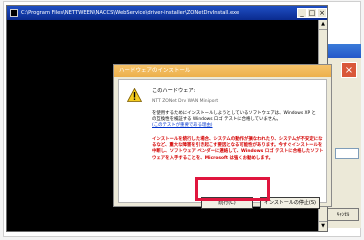 This screenshot has width=364, height=240. What do you see at coordinates (343, 214) in the screenshot?
I see `background-cancel-button: ｷｬﾝｾﾙ` at bounding box center [343, 214].